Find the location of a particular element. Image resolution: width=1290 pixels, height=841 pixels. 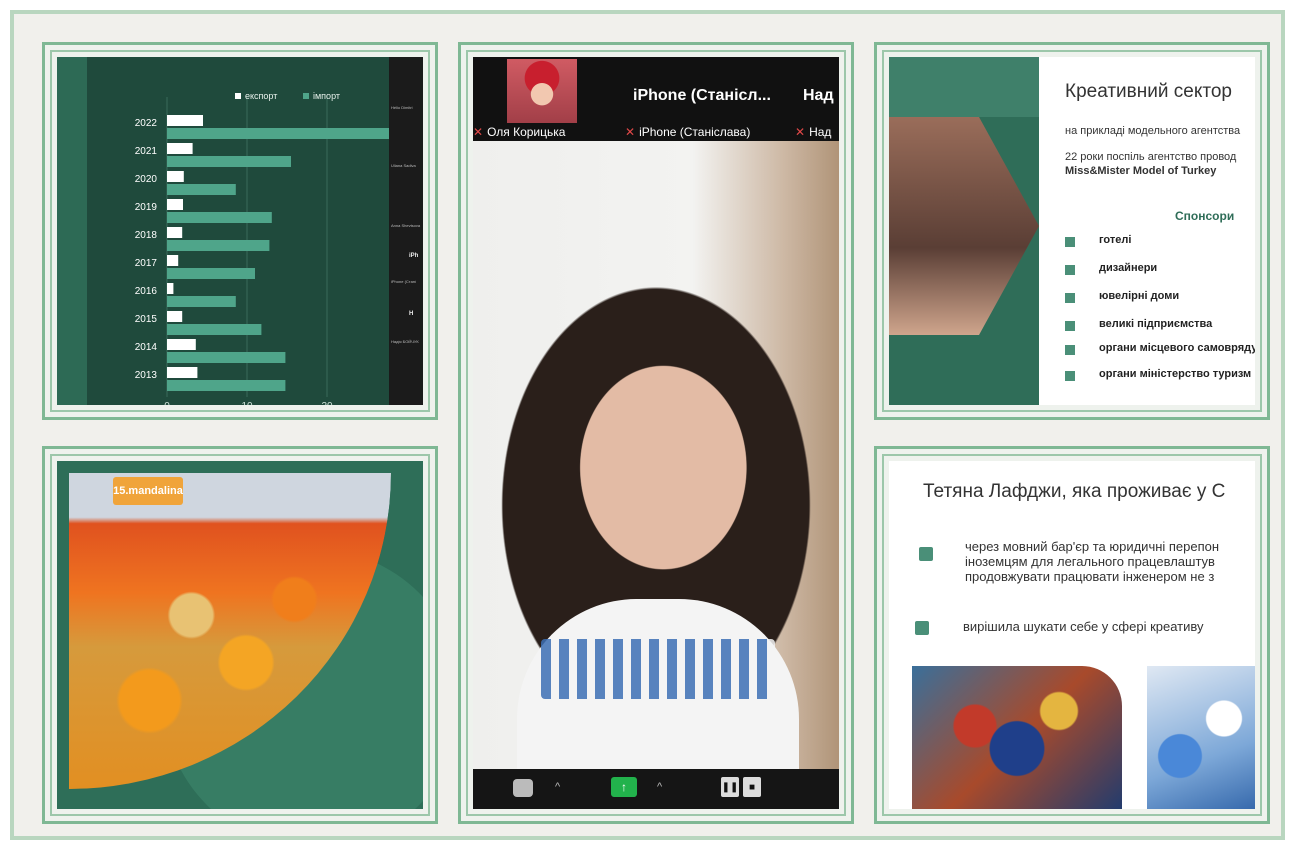

slide-title: Тетяна Лафджи, яка проживає у С is located at coordinates (1074, 491).